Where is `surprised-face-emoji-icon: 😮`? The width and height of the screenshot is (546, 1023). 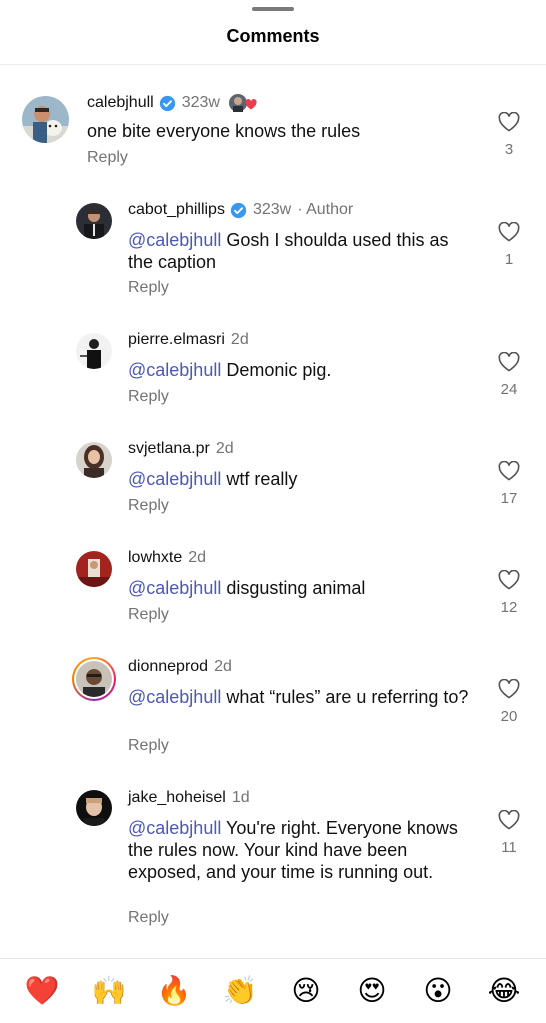 surprised-face-emoji-icon: 😮 is located at coordinates (438, 991).